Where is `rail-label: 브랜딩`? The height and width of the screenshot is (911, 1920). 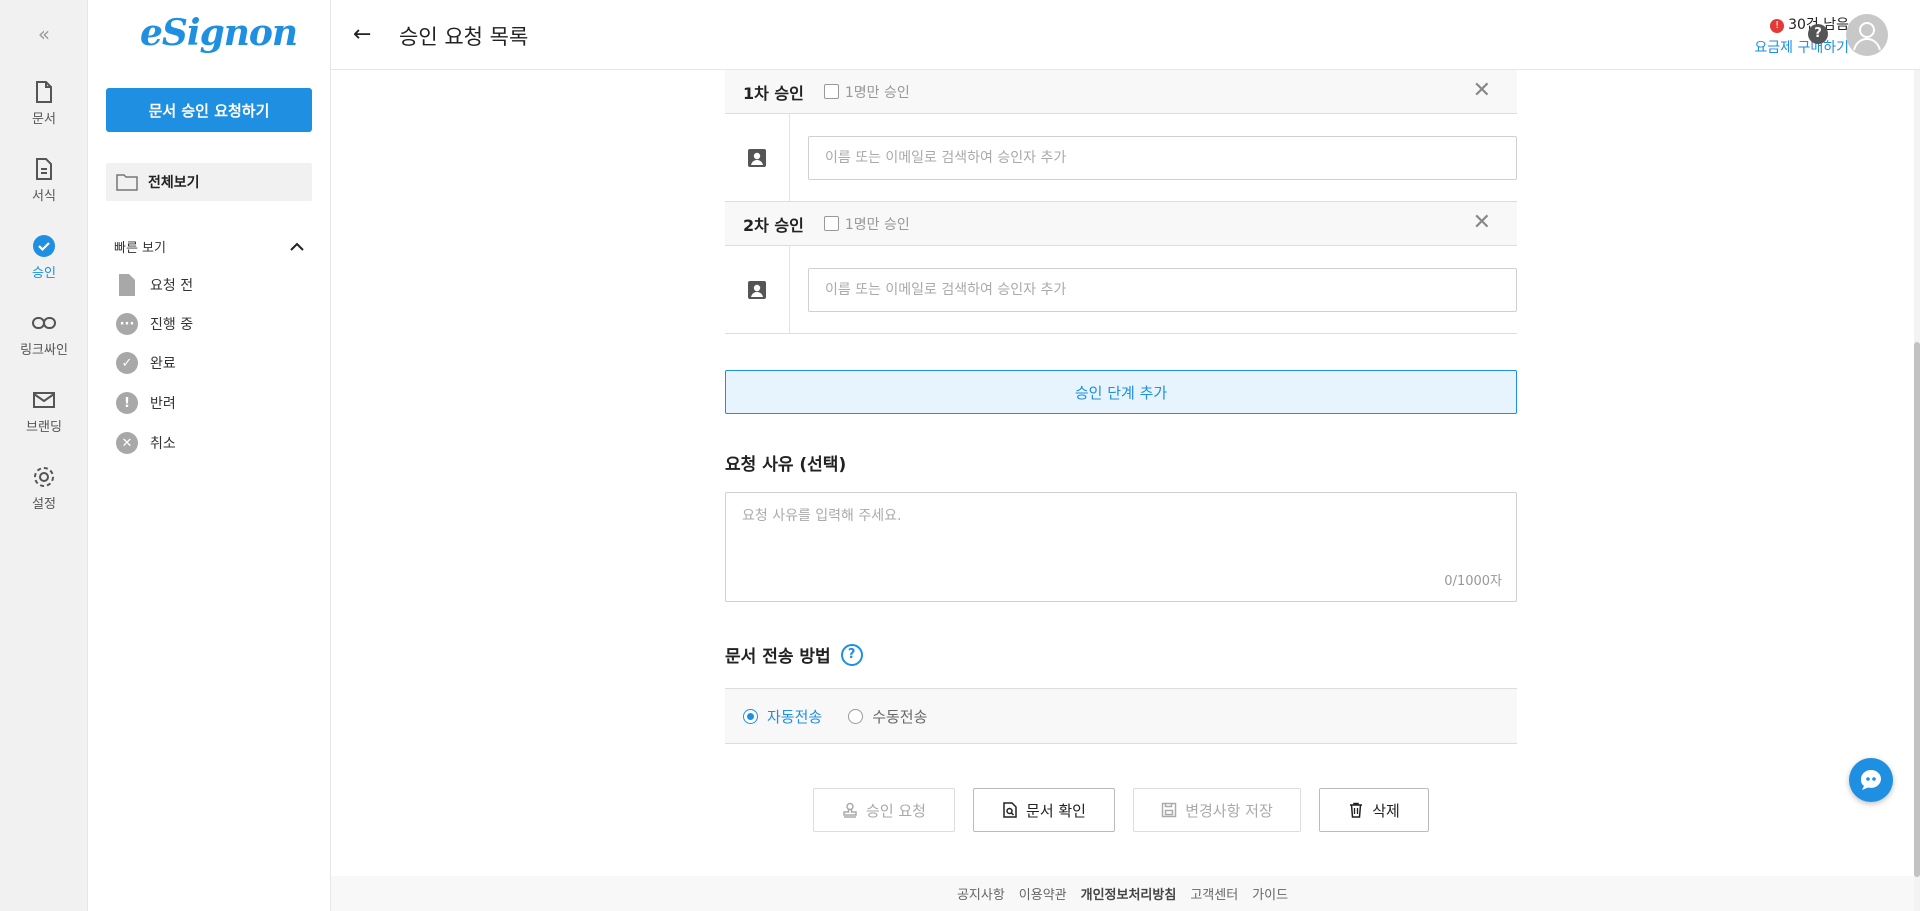 rail-label: 브랜딩 is located at coordinates (44, 427).